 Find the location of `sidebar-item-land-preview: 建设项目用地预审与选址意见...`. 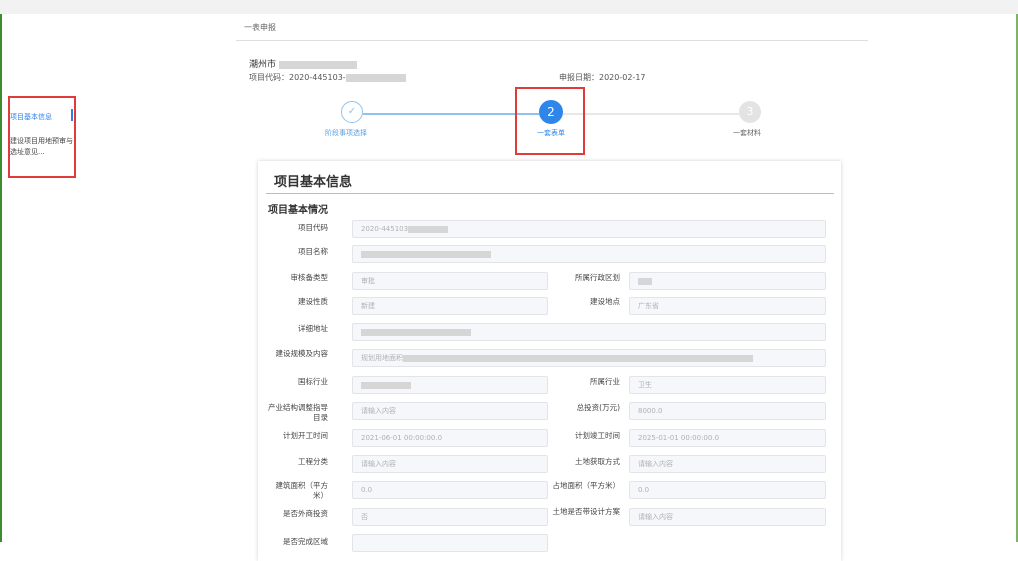

sidebar-item-land-preview: 建设项目用地预审与选址意见... is located at coordinates (42, 147).